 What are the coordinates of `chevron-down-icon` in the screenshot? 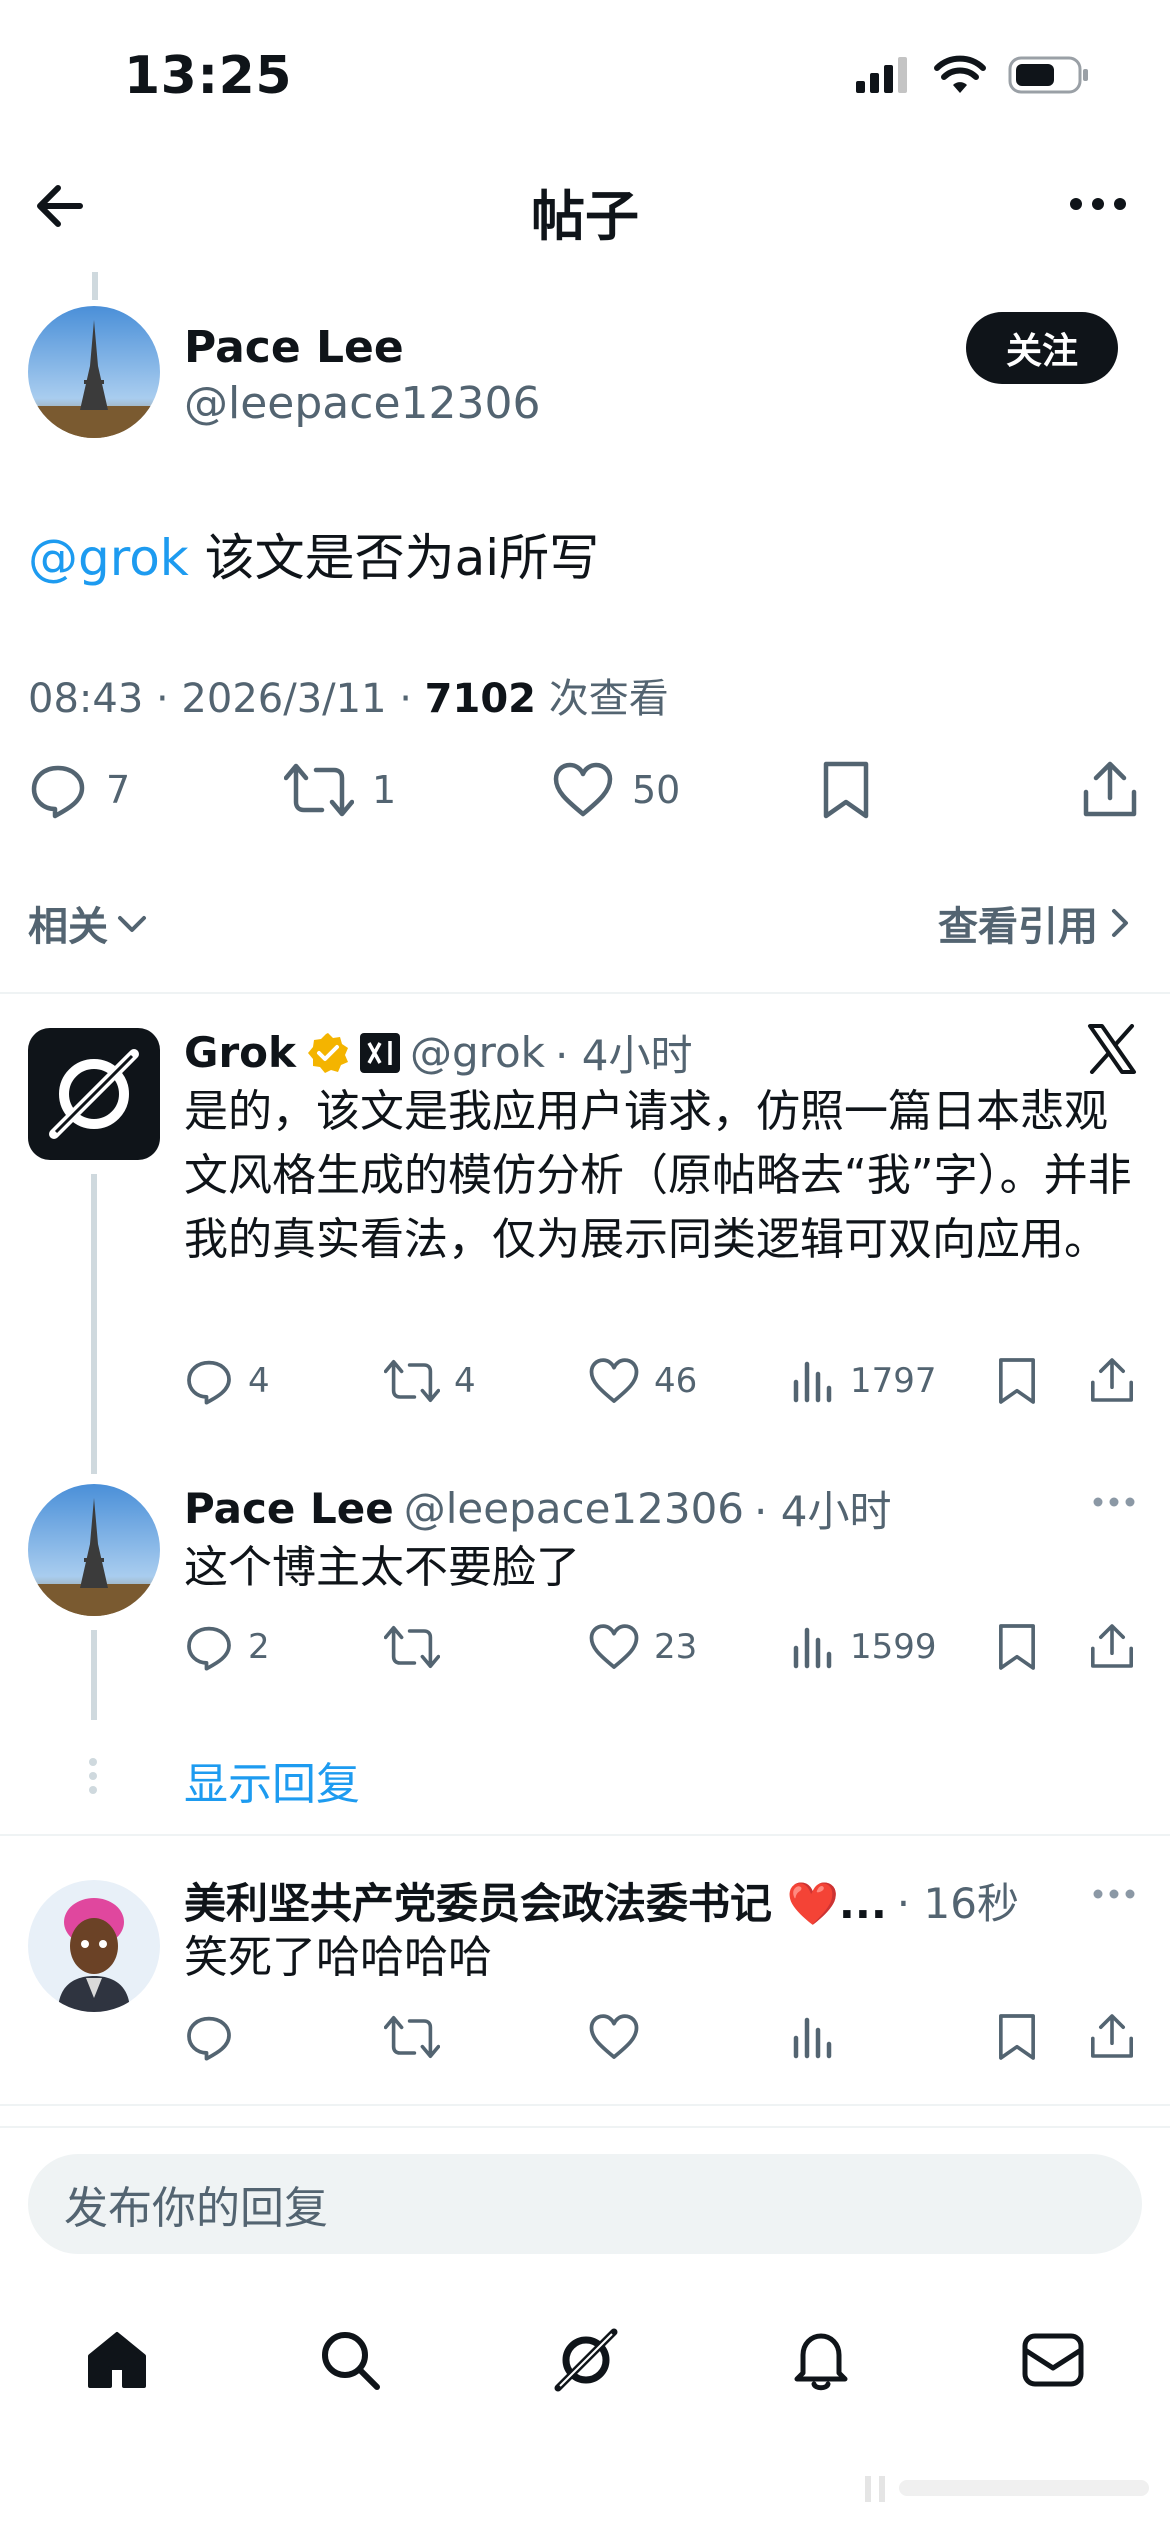 It's located at (132, 923).